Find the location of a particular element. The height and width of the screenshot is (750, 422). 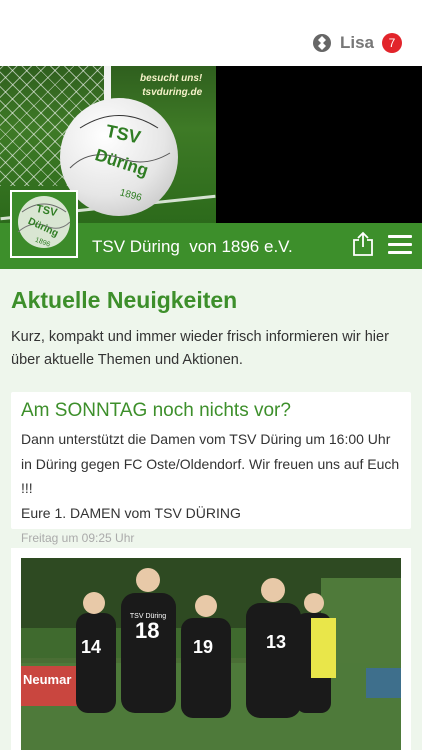

club-name: TSV Düring von 1896 e.V. is located at coordinates (192, 246).